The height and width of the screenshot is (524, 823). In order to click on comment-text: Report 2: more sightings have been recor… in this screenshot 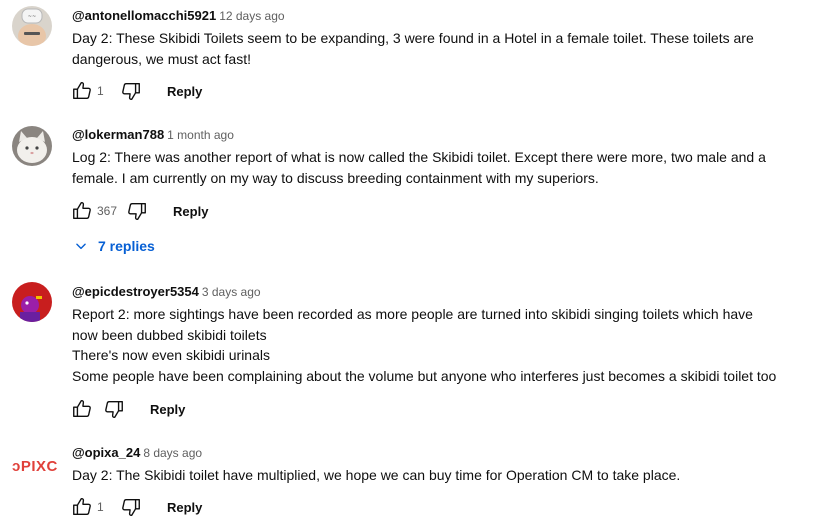, I will do `click(445, 345)`.